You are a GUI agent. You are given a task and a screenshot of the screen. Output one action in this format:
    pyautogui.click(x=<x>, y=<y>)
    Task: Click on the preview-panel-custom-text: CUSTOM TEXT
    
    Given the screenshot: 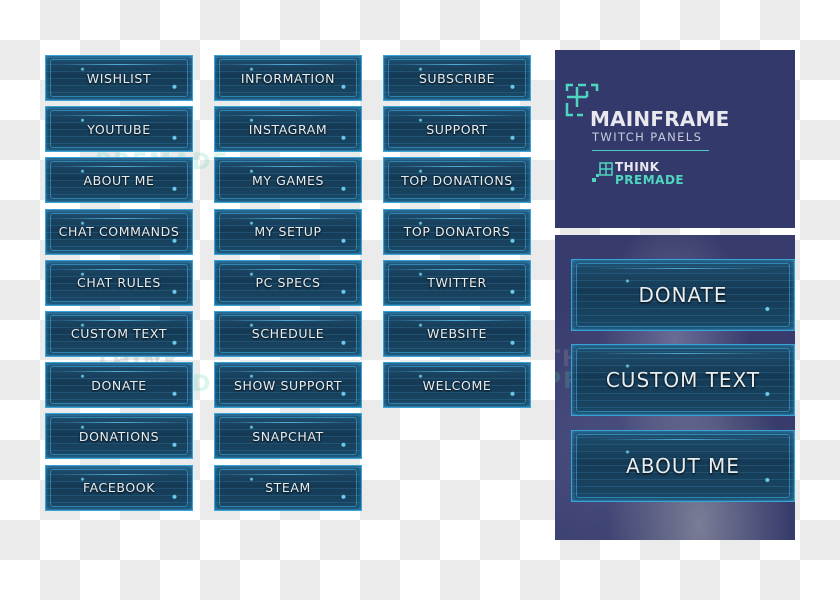 What is the action you would take?
    pyautogui.click(x=683, y=380)
    